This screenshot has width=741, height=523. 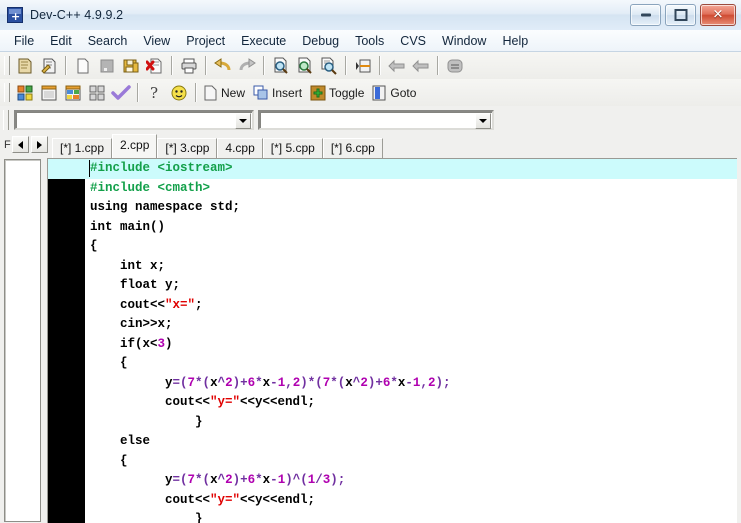 I want to click on code-line: y=(7*(x^2)+6*x-1)^(1/3);, so click(x=413, y=481).